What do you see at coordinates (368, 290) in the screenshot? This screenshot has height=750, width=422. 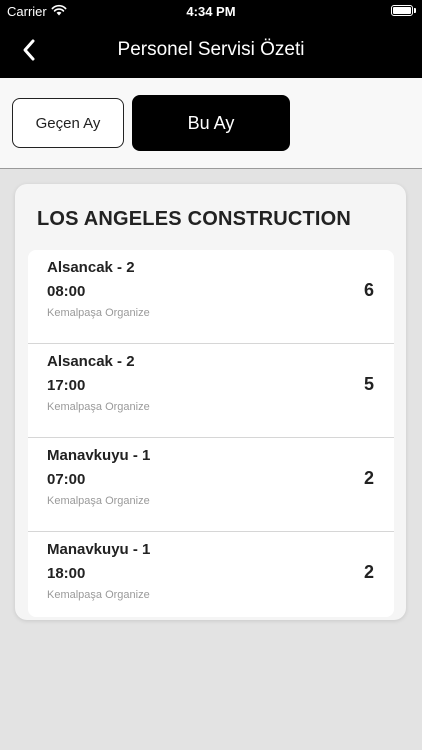 I see `passenger-count: 6` at bounding box center [368, 290].